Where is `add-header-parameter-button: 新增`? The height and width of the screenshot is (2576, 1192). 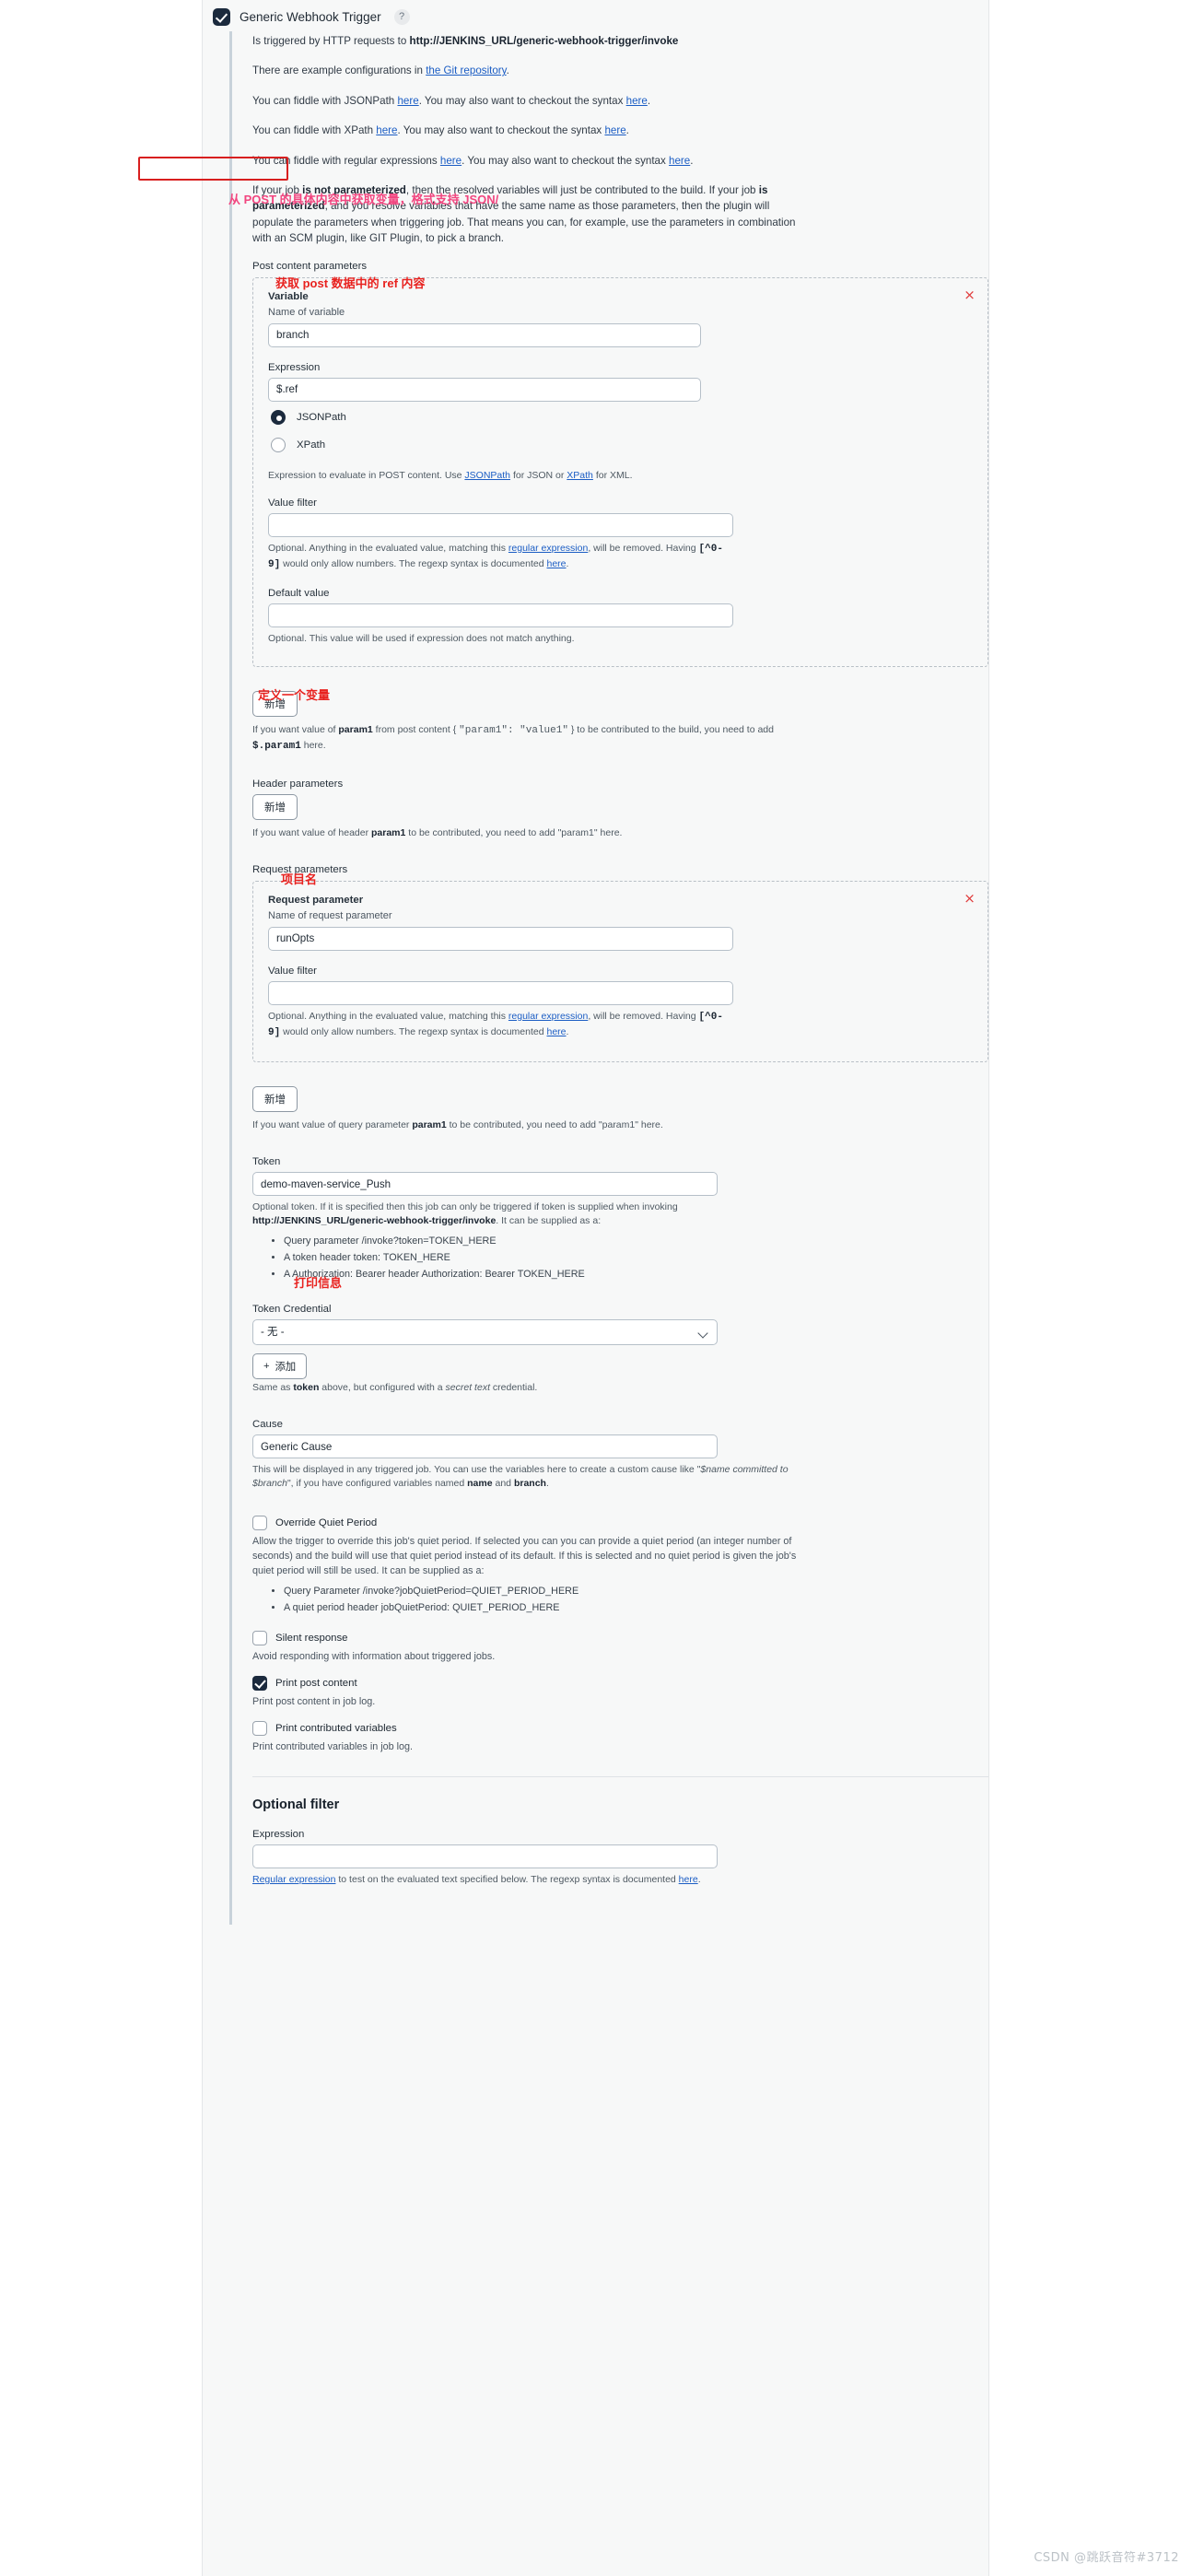
add-header-parameter-button: 新增 is located at coordinates (275, 806).